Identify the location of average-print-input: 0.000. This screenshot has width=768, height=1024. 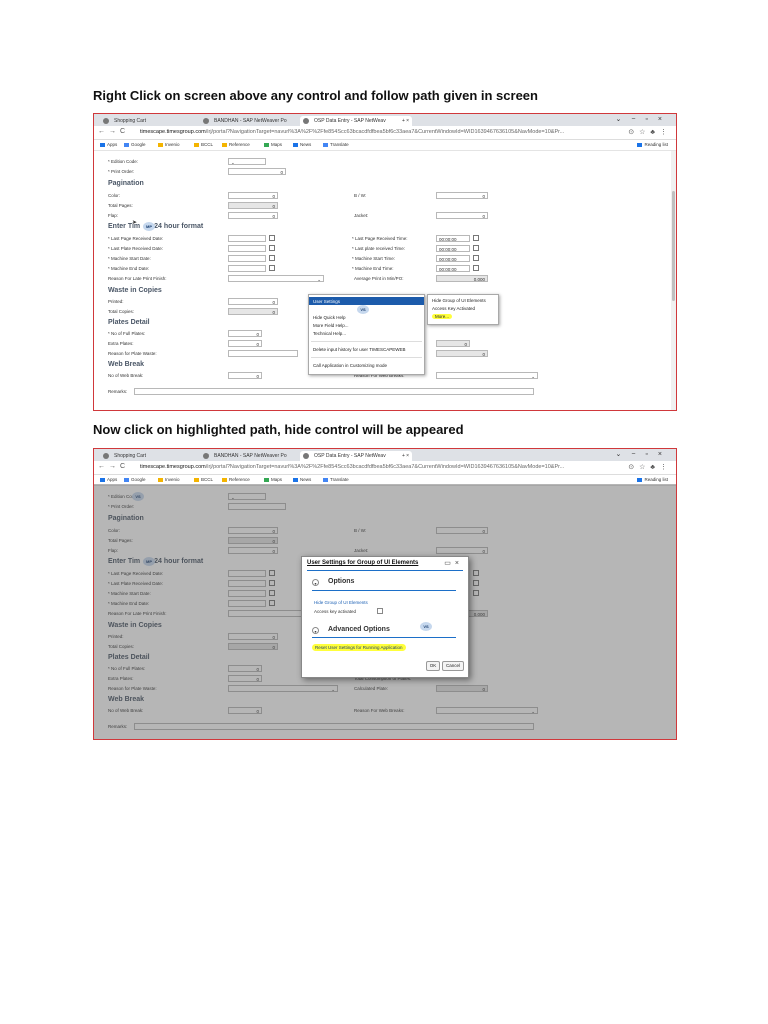
(462, 278).